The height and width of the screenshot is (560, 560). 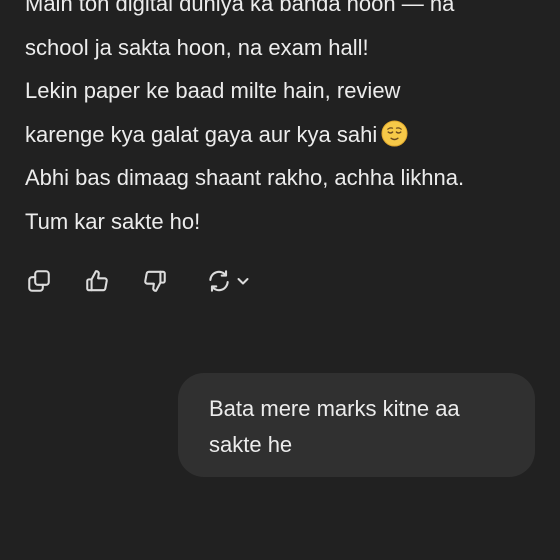 What do you see at coordinates (197, 47) in the screenshot?
I see `assistant-message-line: school ja sakta hoon, na exam hall!` at bounding box center [197, 47].